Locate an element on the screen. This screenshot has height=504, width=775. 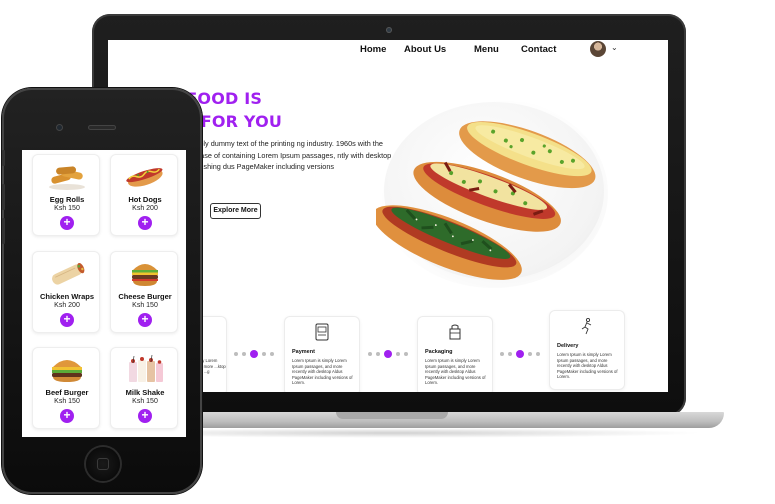
egg-rolls-image is located at coordinates (67, 178).